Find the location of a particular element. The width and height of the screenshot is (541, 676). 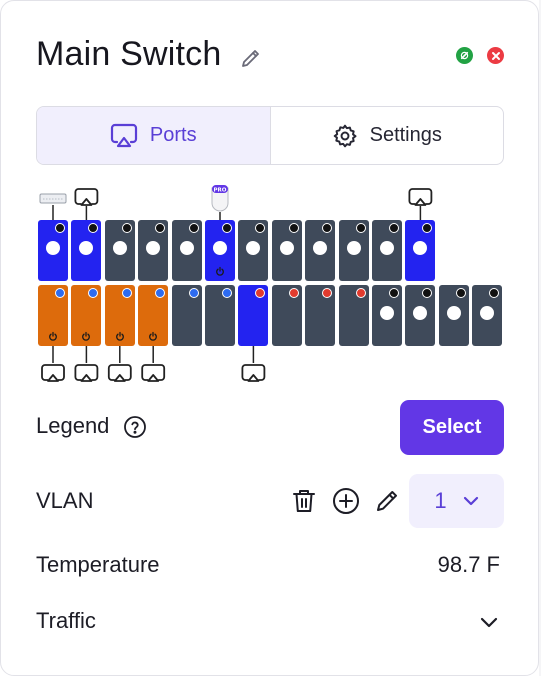

tab-settings: Settings is located at coordinates (387, 135).